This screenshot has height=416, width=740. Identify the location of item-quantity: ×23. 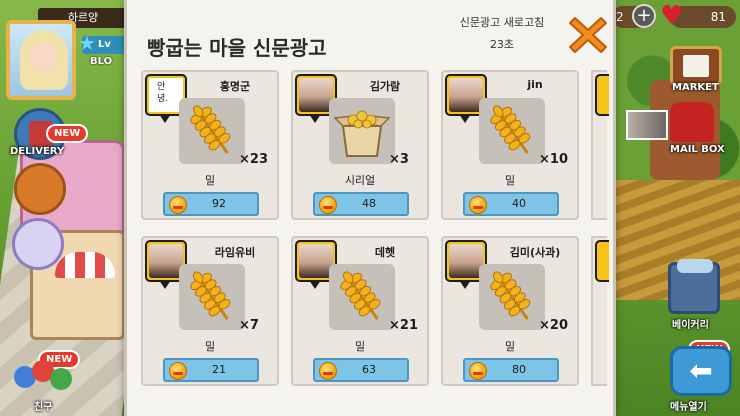
(253, 159).